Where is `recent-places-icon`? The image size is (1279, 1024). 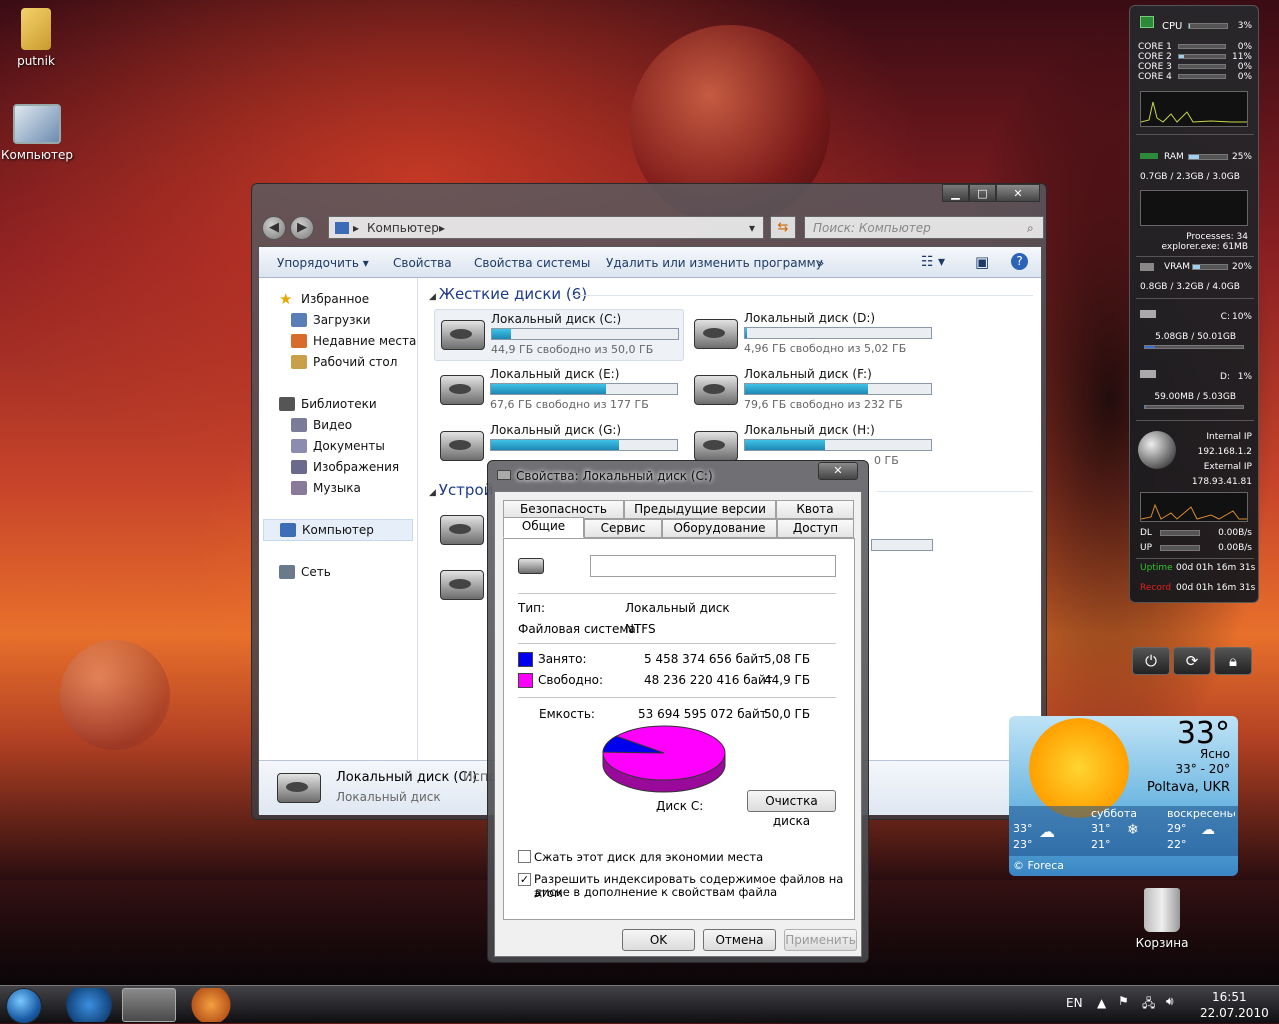
recent-places-icon is located at coordinates (299, 341).